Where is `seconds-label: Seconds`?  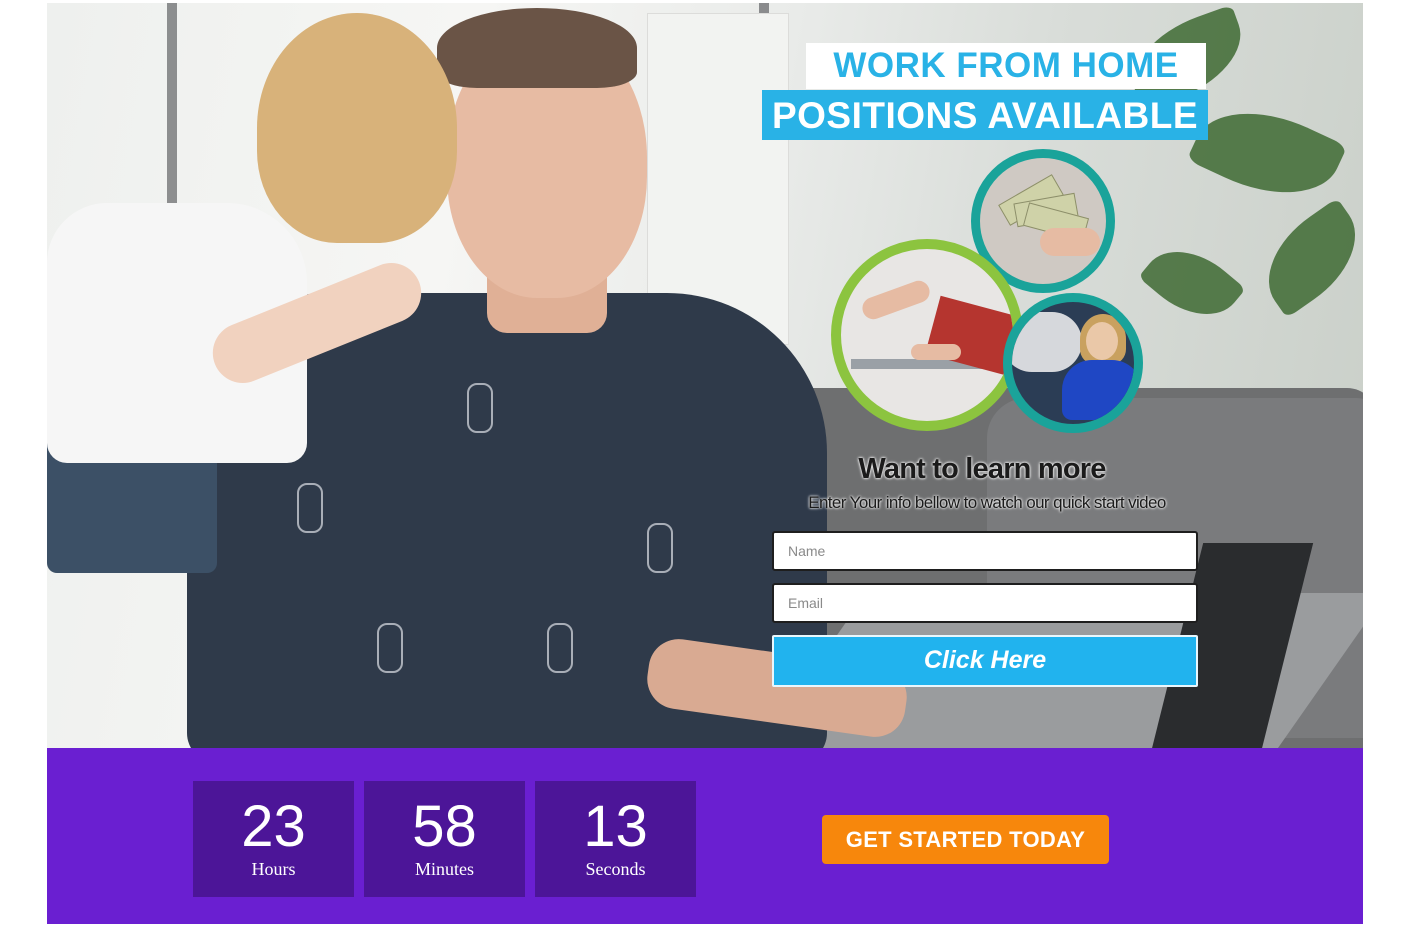 seconds-label: Seconds is located at coordinates (615, 869).